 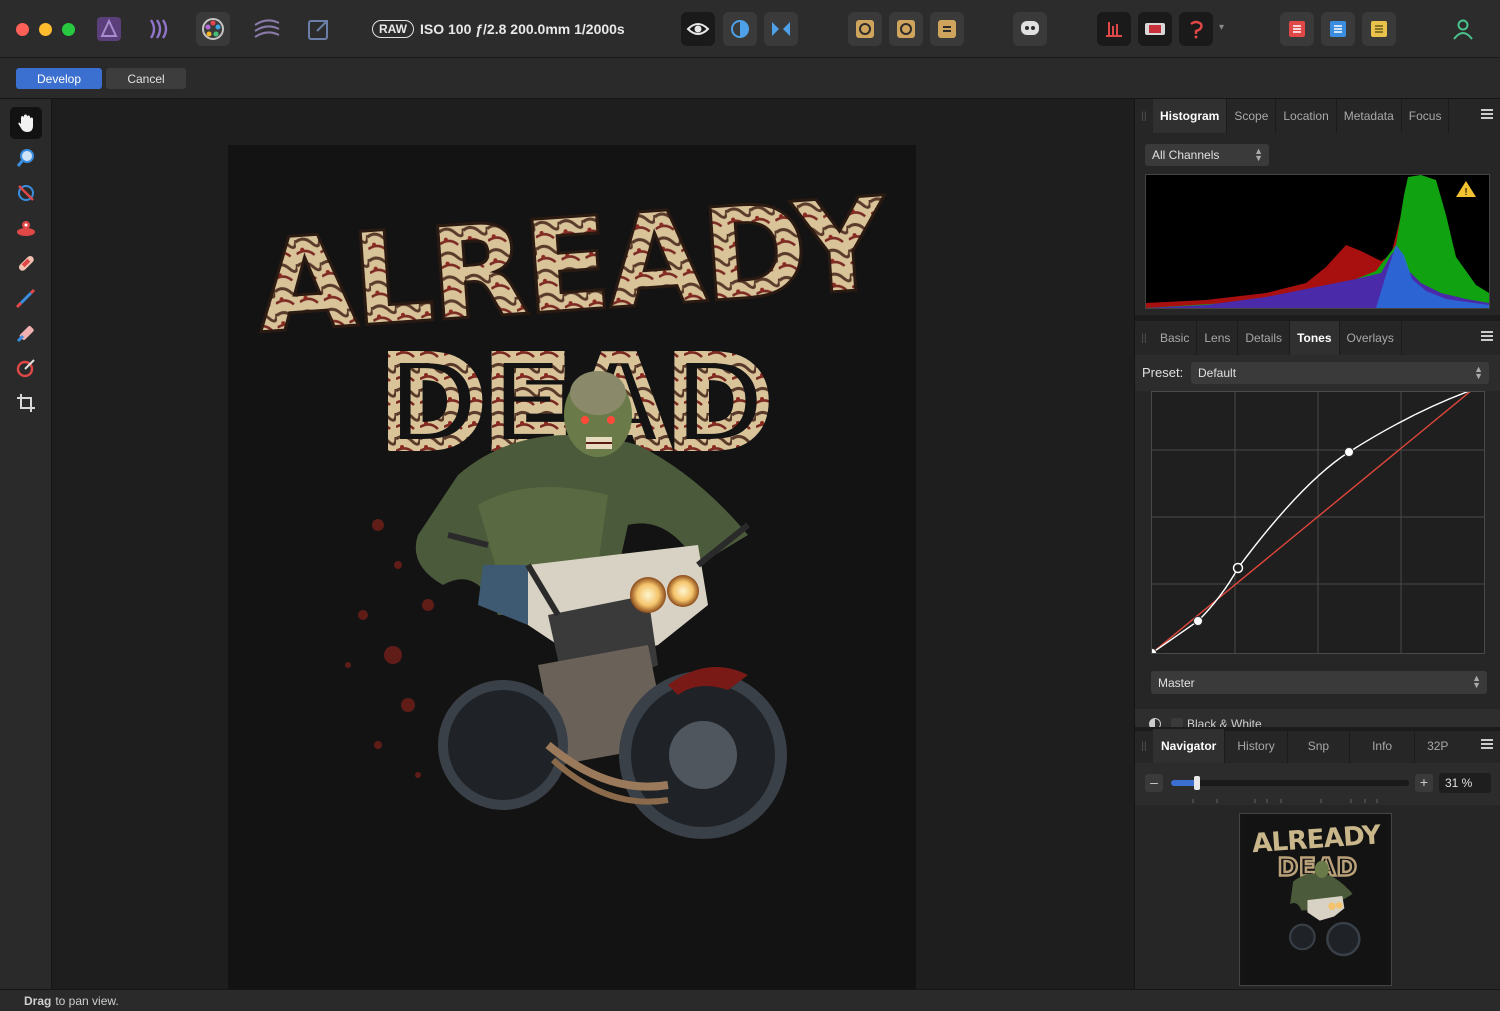 What do you see at coordinates (1338, 29) in the screenshot?
I see `assistant-blue-icon` at bounding box center [1338, 29].